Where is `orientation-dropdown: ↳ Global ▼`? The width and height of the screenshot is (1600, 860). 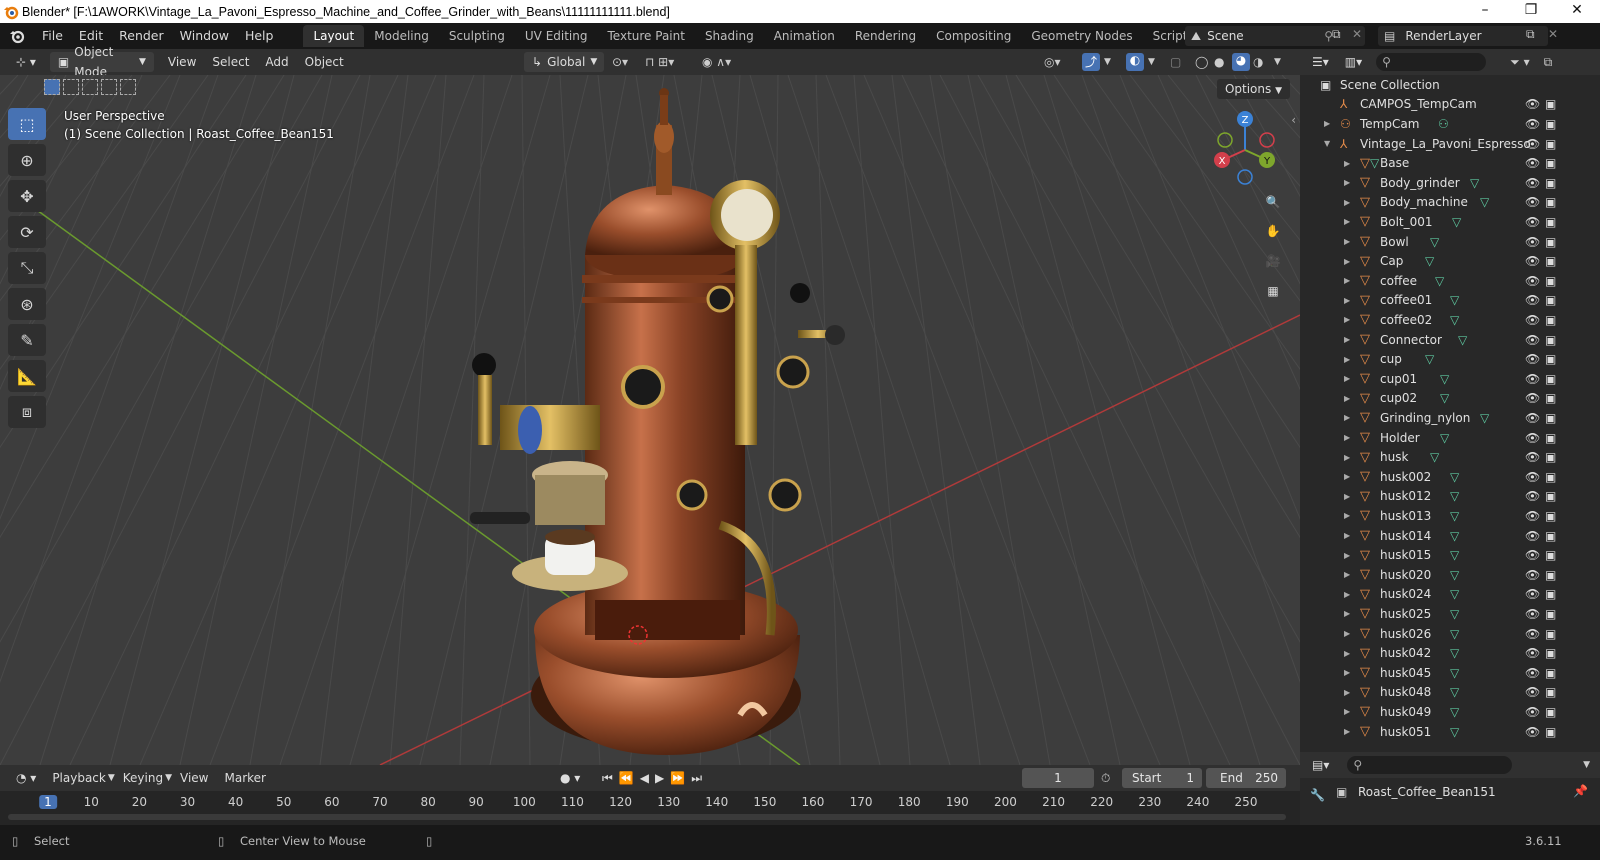
orientation-dropdown: ↳ Global ▼ is located at coordinates (564, 62).